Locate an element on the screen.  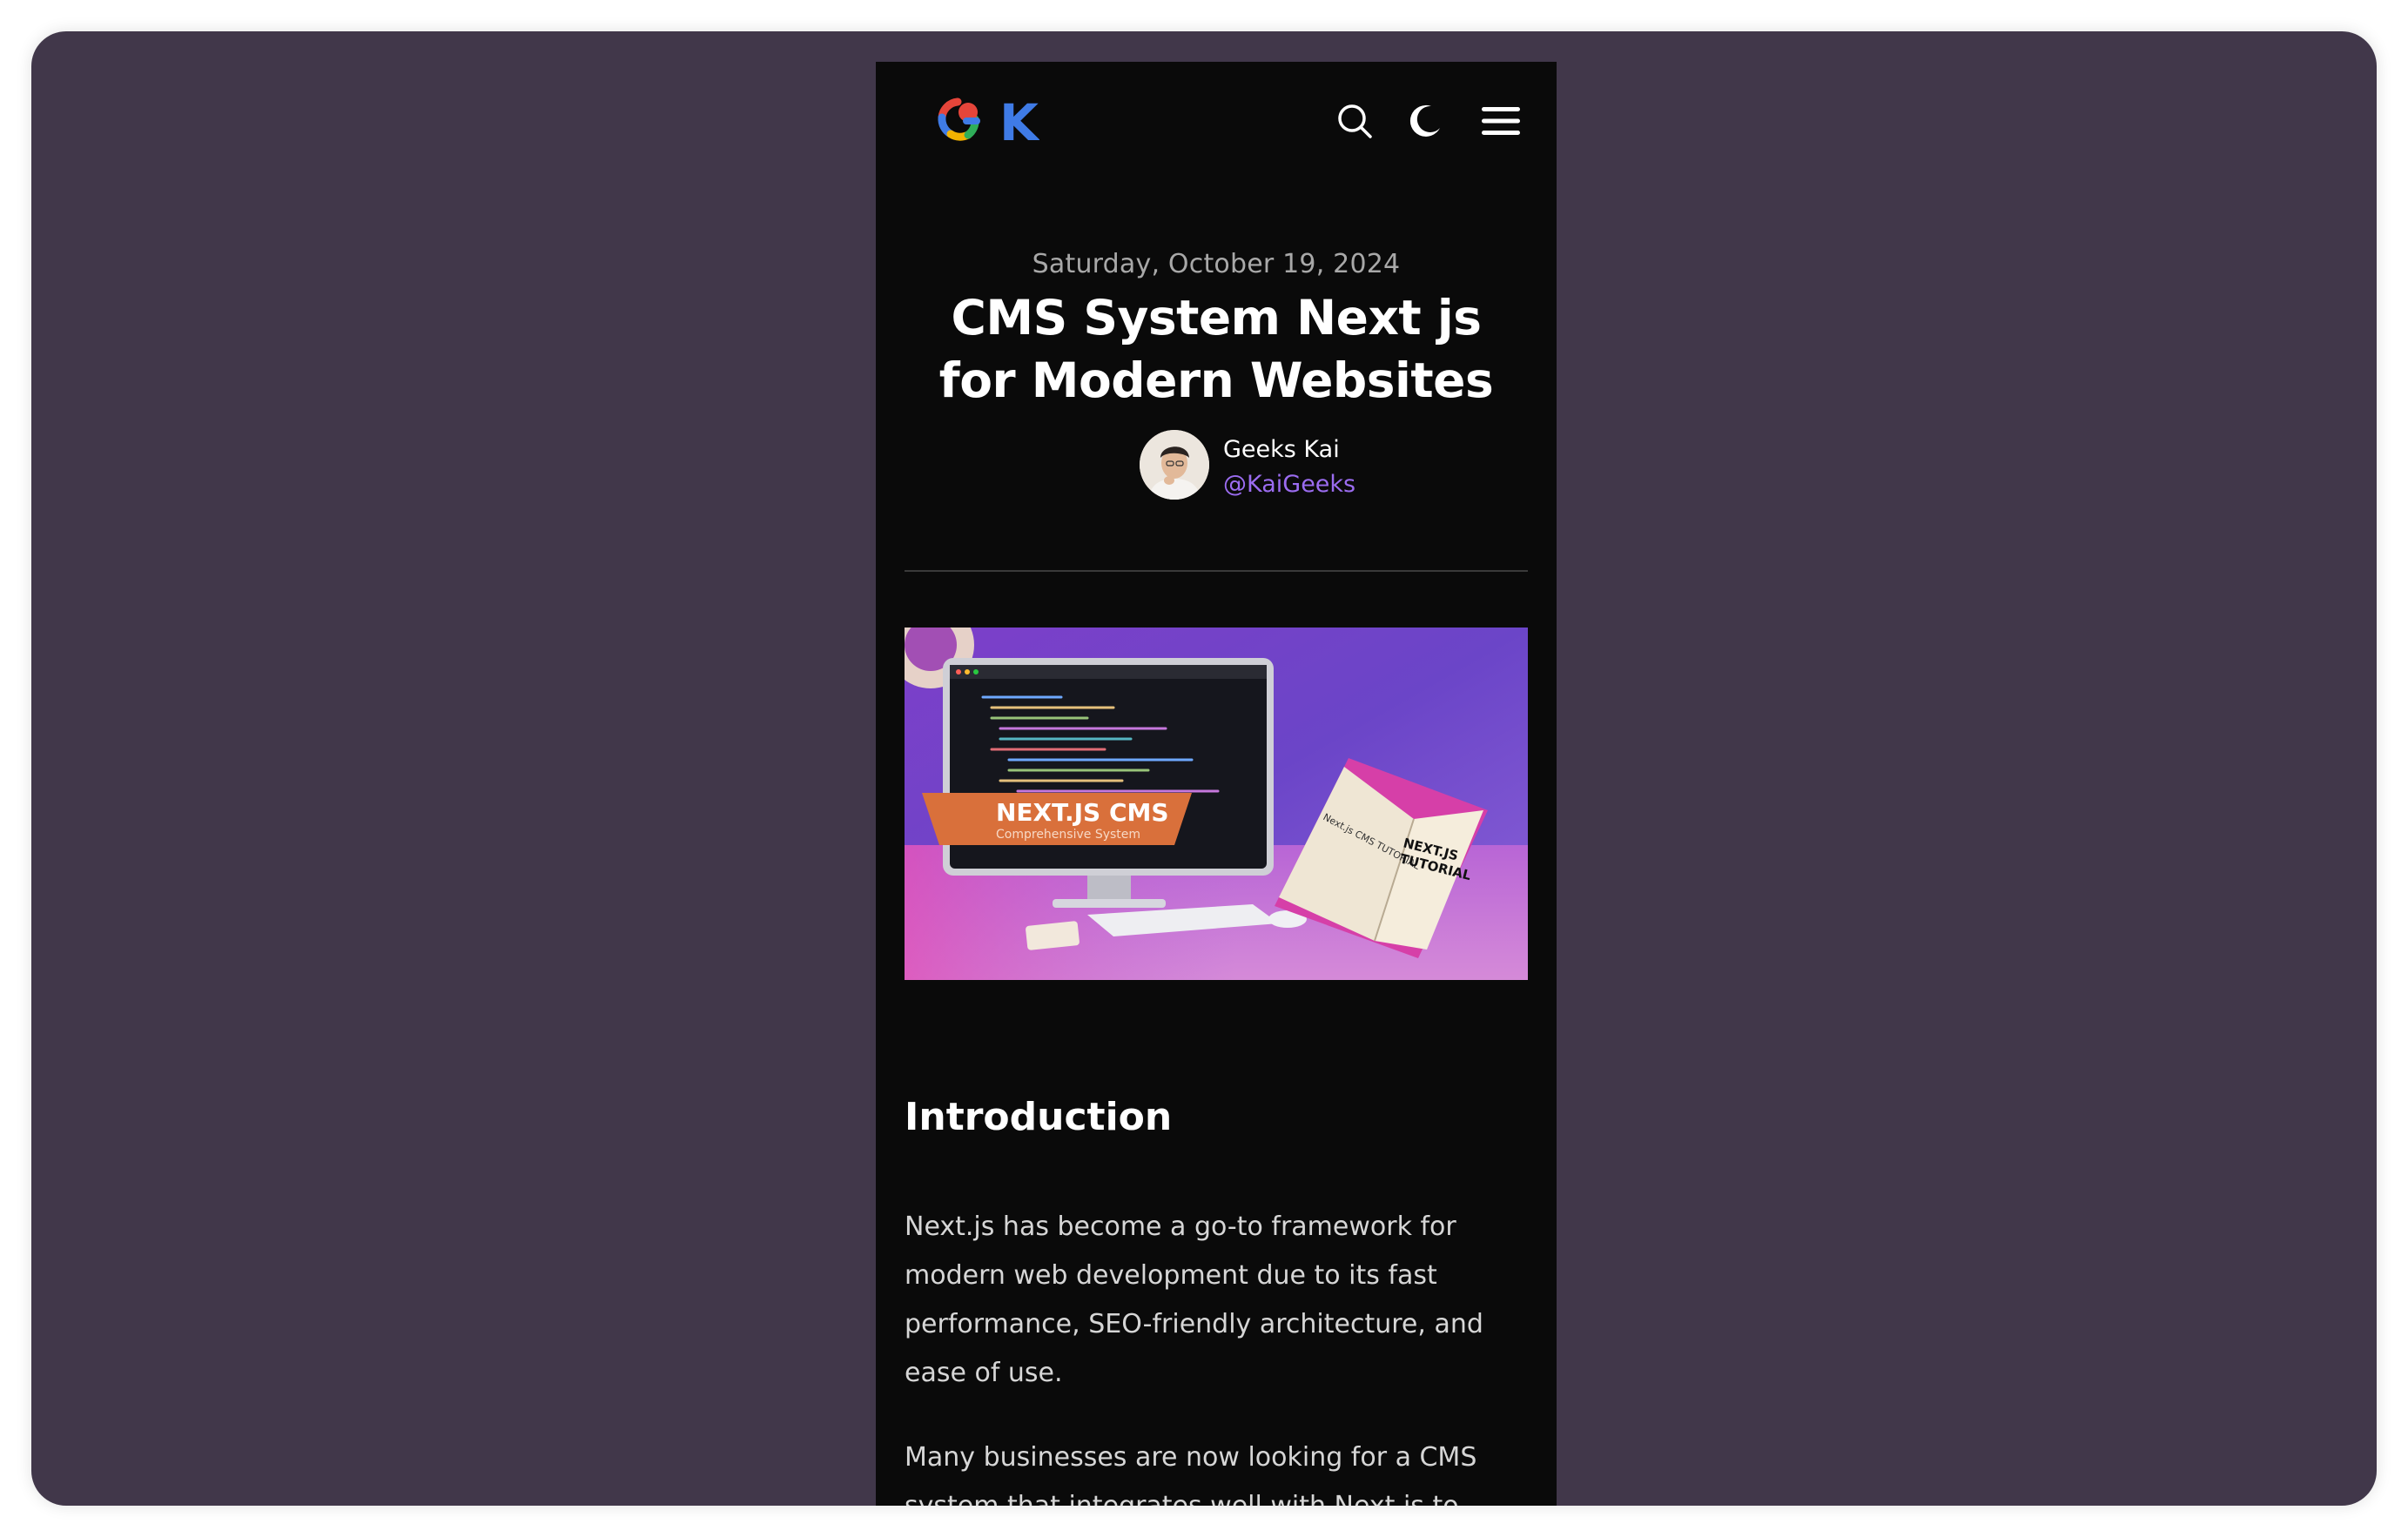
section-heading: Introduction is located at coordinates (1039, 1117).